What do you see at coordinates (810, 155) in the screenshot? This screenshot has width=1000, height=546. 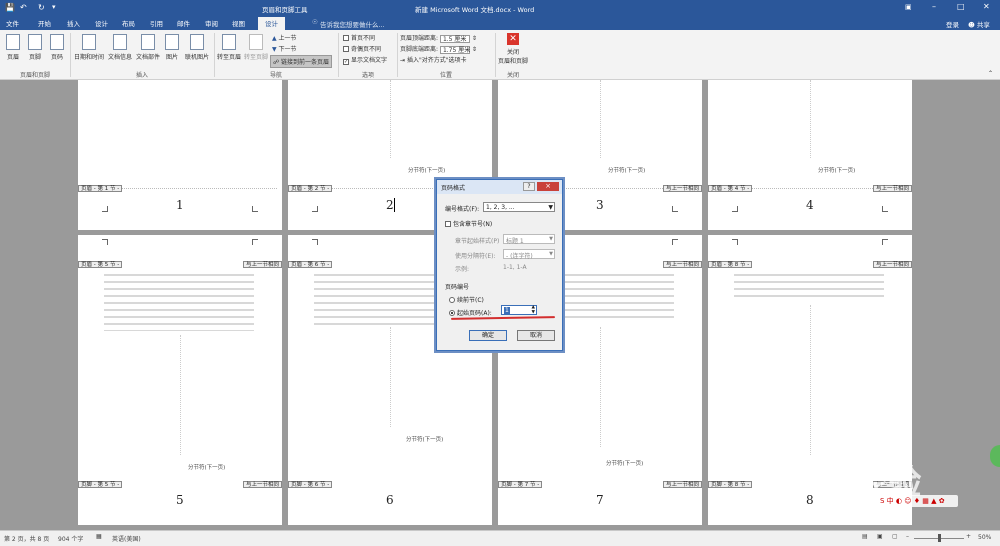 I see `page-4: 分节符(下一页) 页眉 - 第 4 节 - 与上一节相同 4` at bounding box center [810, 155].